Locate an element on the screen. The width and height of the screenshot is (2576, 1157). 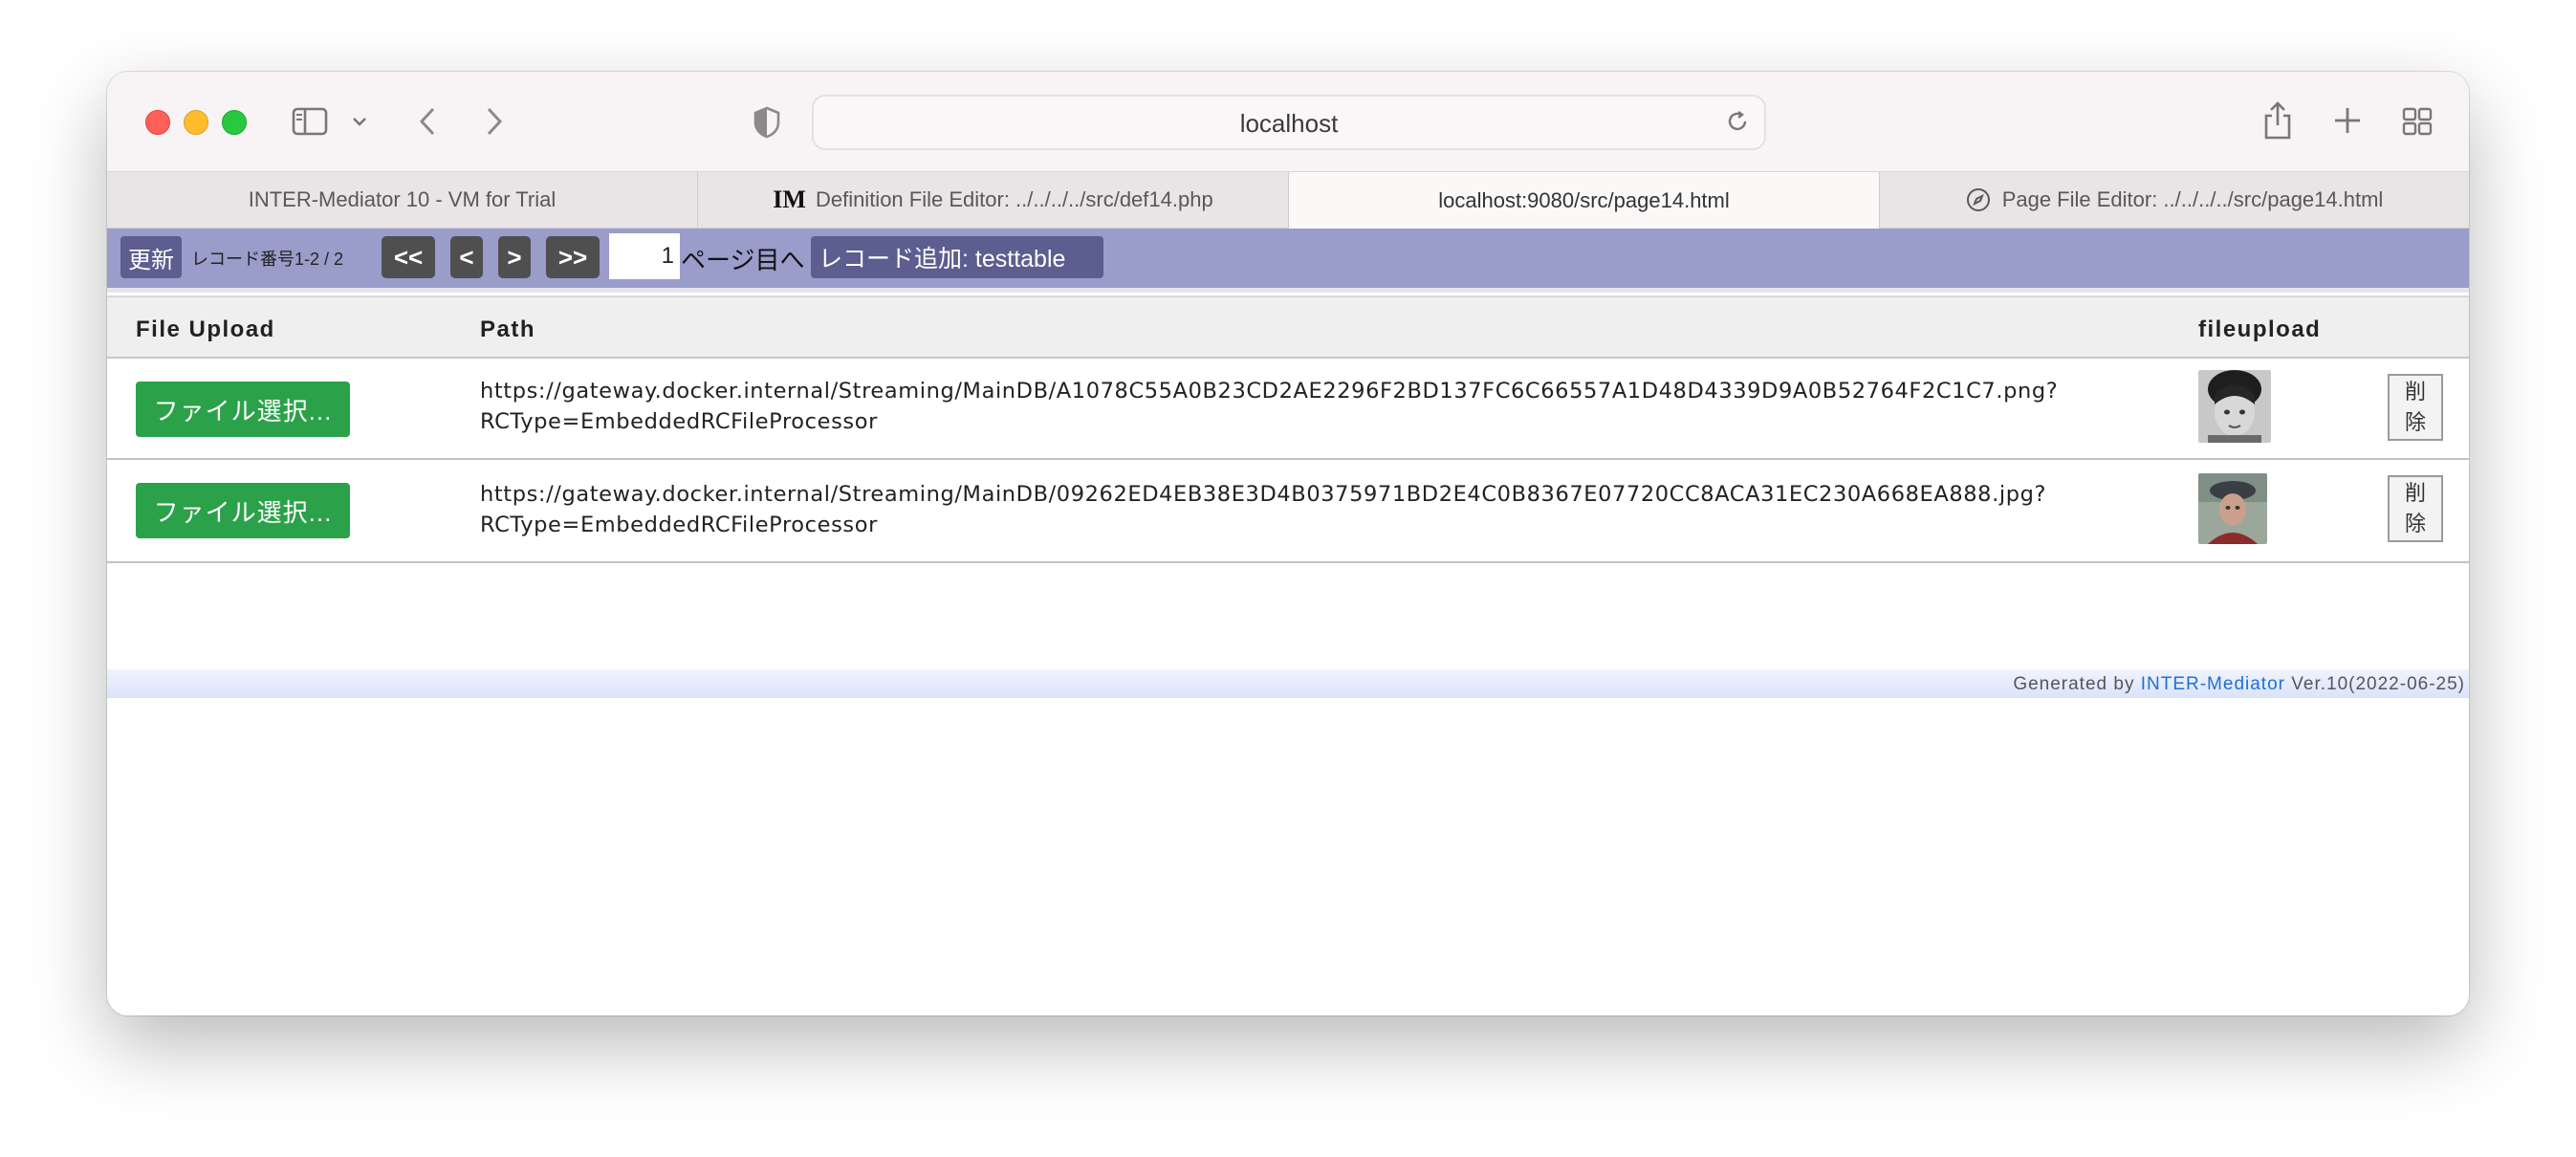
record-info: レコード番号1-2 / 2 is located at coordinates (267, 259).